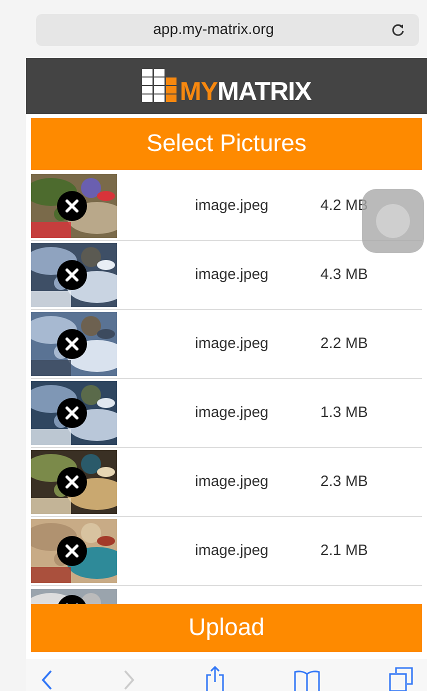 The image size is (427, 691). I want to click on file-size: 2.2 MB, so click(344, 344).